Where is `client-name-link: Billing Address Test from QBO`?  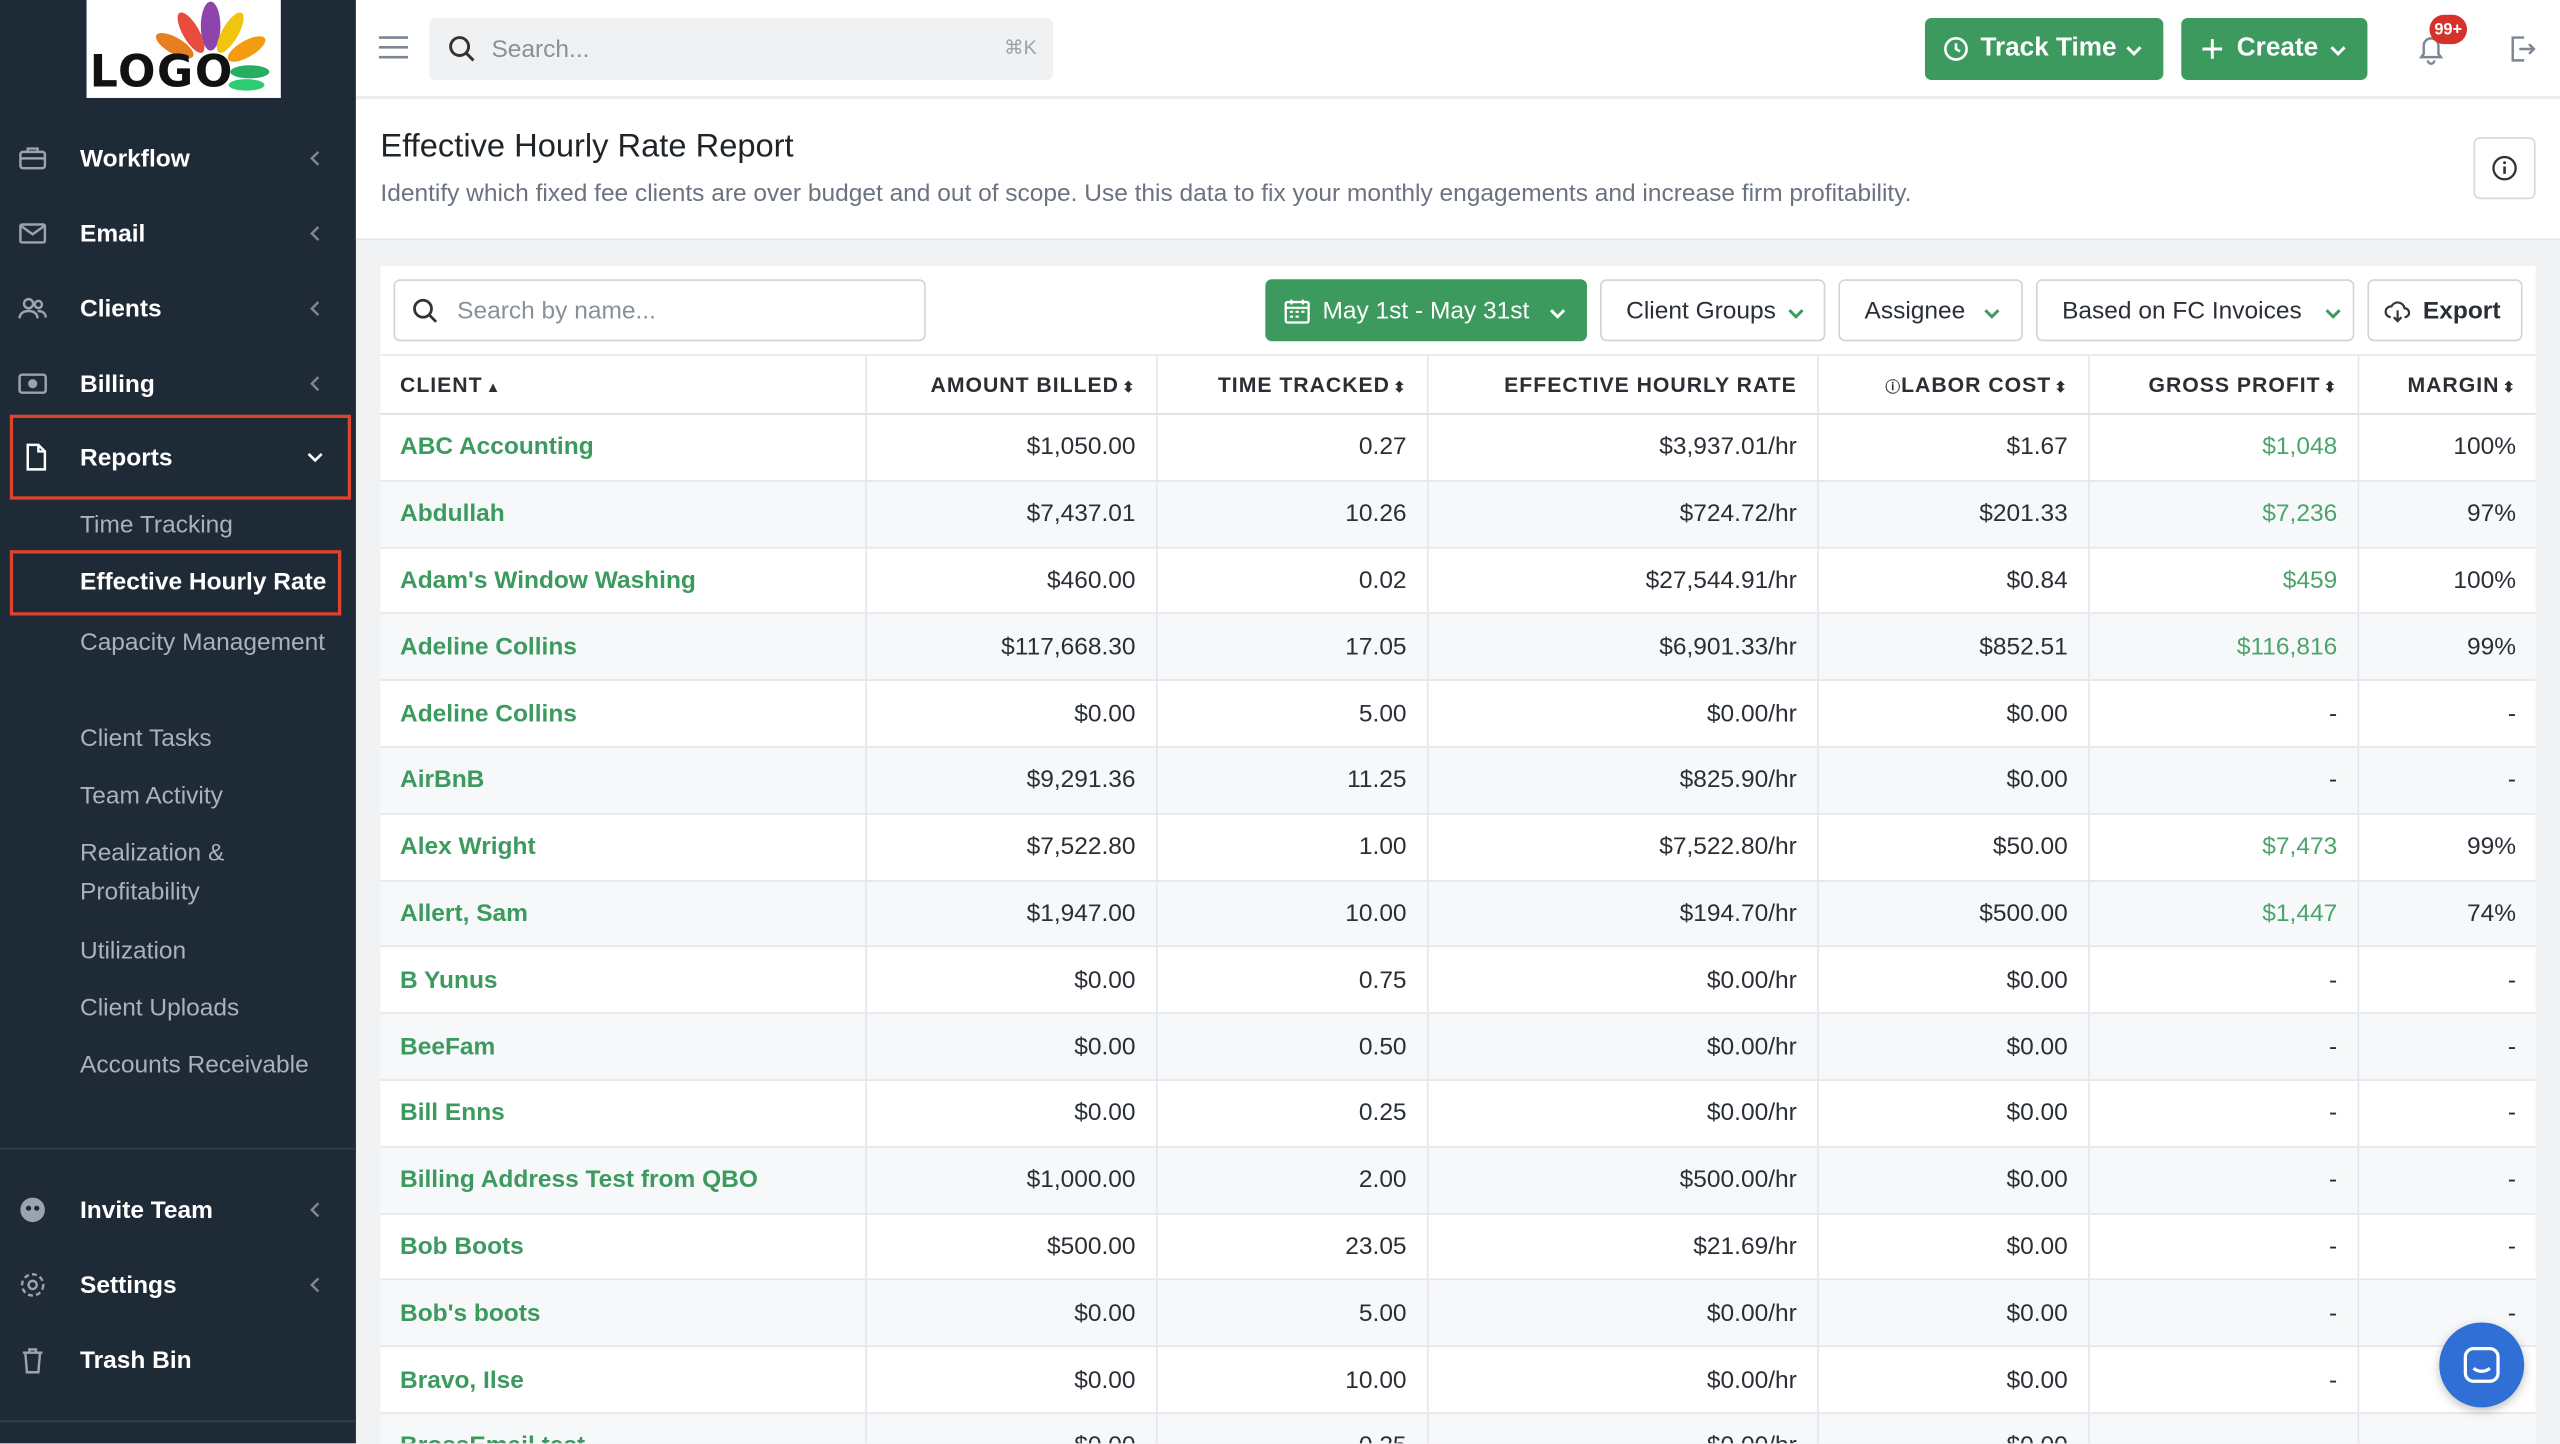 client-name-link: Billing Address Test from QBO is located at coordinates (623, 1180).